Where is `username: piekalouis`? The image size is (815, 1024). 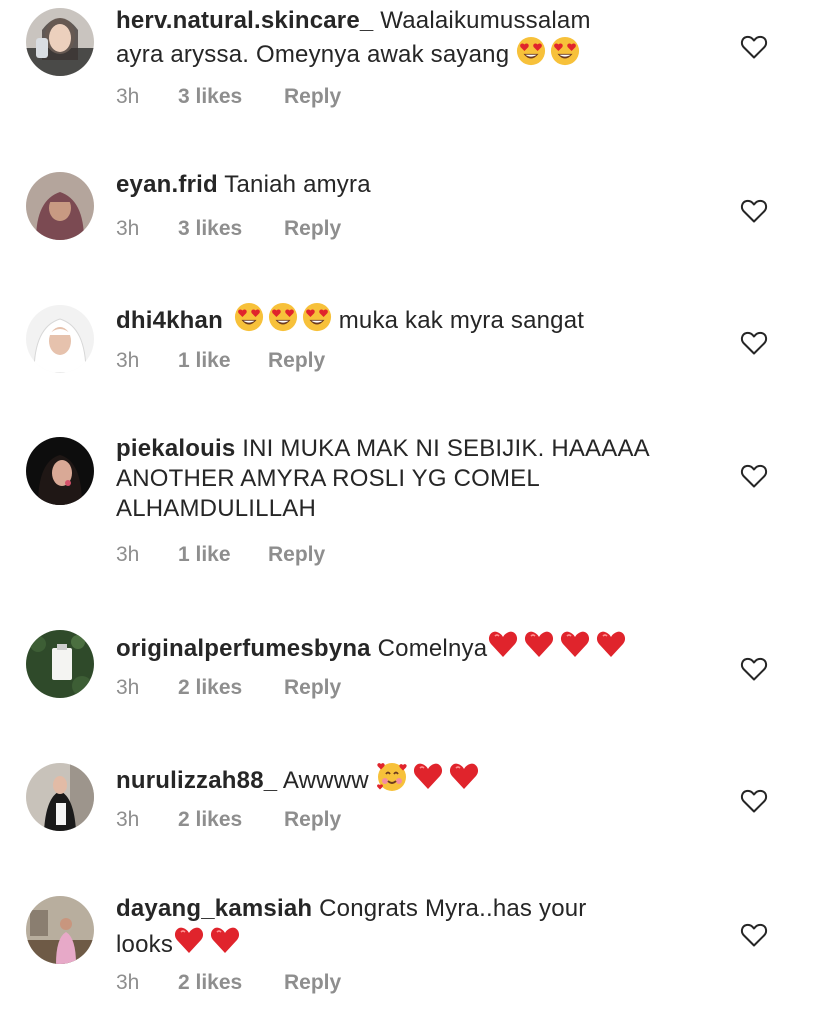
username: piekalouis is located at coordinates (175, 448).